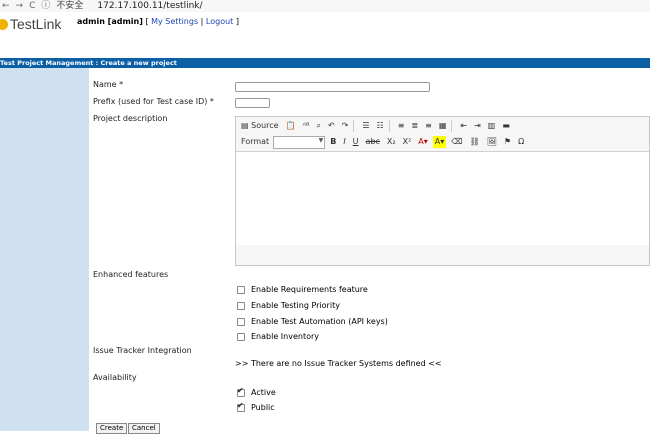 The image size is (650, 434). I want to click on source-button: ▤ Source, so click(260, 126).